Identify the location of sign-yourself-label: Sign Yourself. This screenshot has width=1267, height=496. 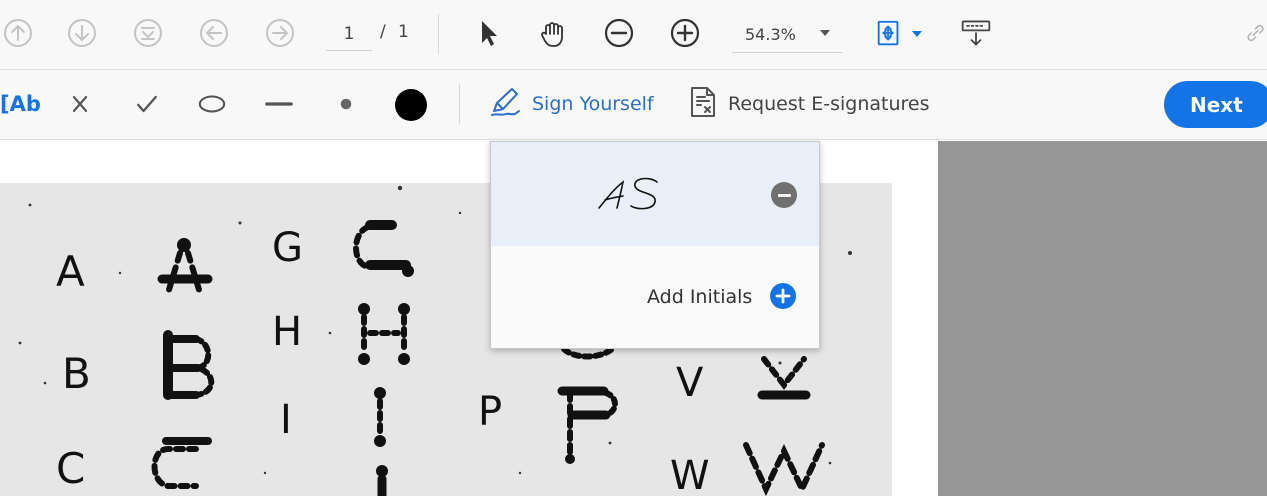
(593, 104).